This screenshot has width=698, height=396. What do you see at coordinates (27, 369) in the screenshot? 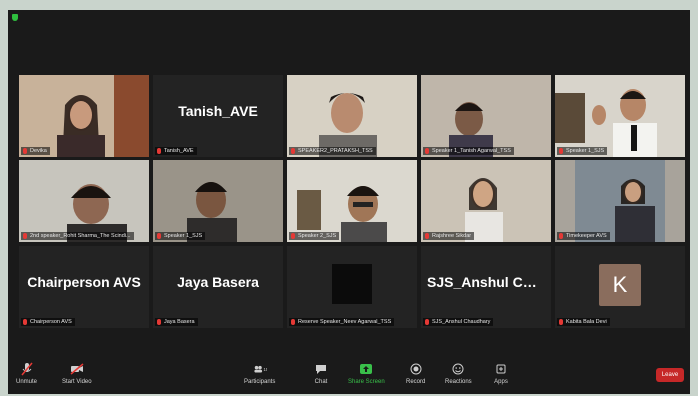
I see `muted-microphone-icon` at bounding box center [27, 369].